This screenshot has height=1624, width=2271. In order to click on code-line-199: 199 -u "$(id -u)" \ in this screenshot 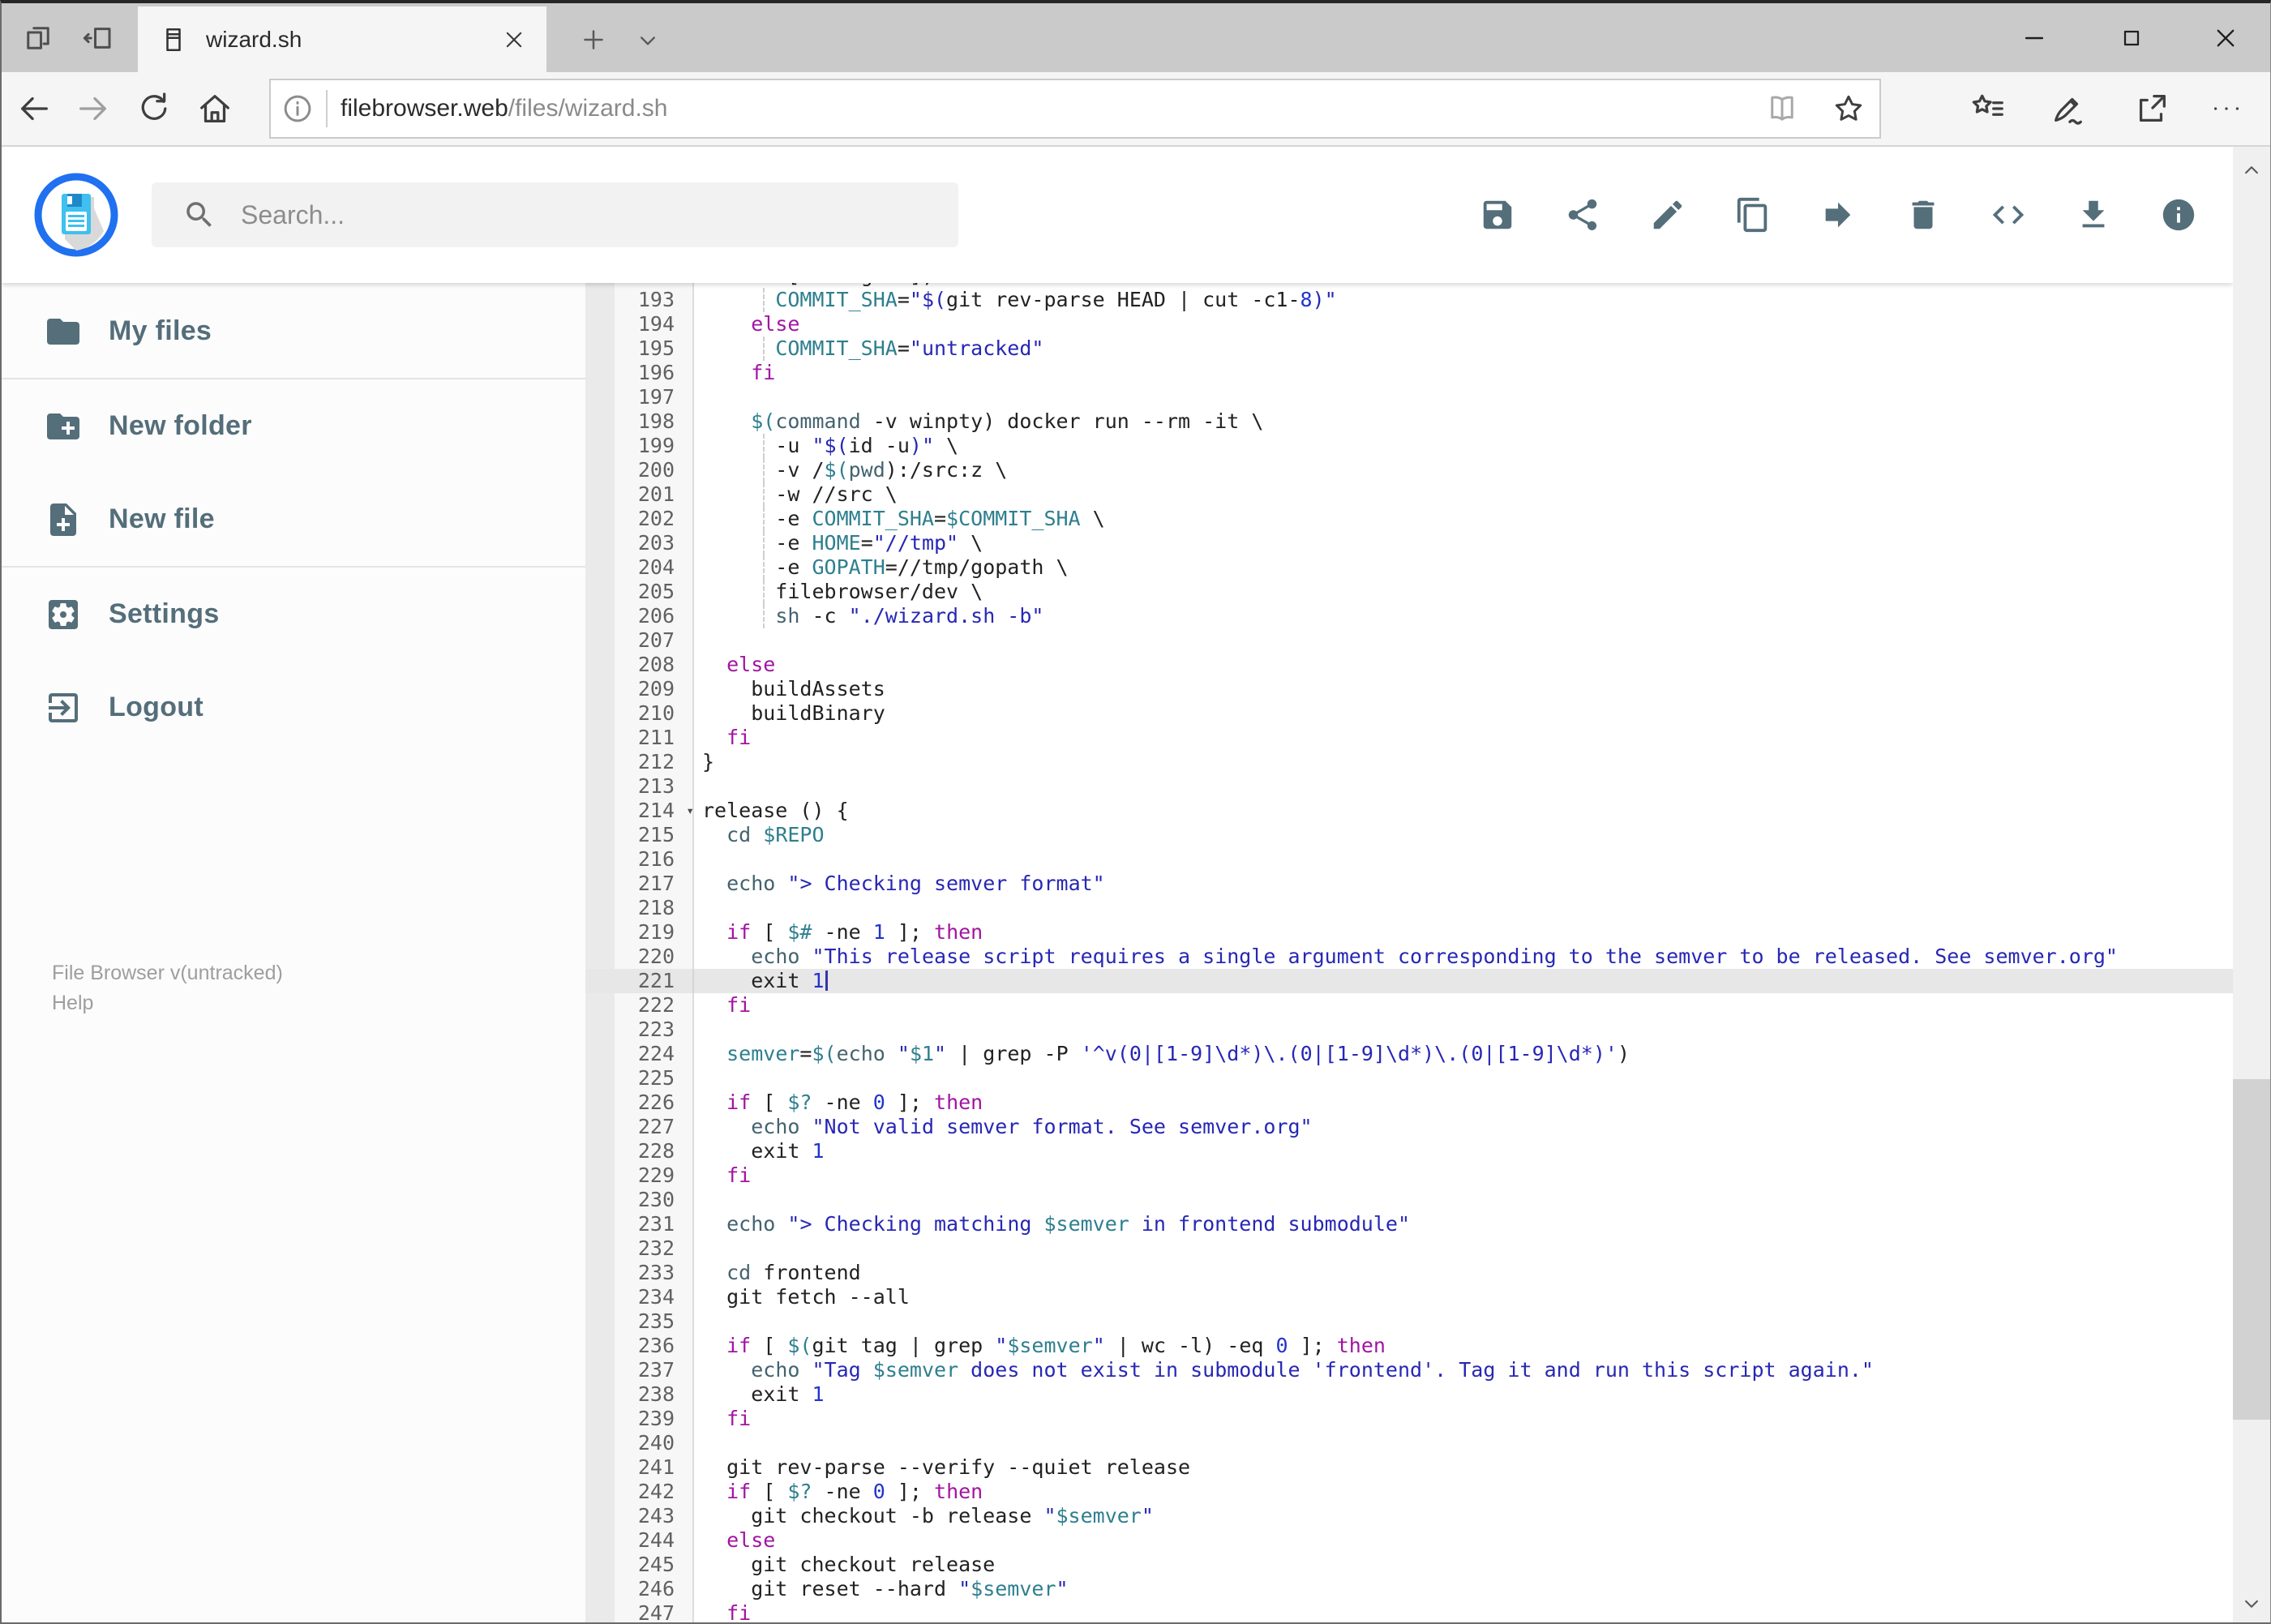, I will do `click(1409, 446)`.